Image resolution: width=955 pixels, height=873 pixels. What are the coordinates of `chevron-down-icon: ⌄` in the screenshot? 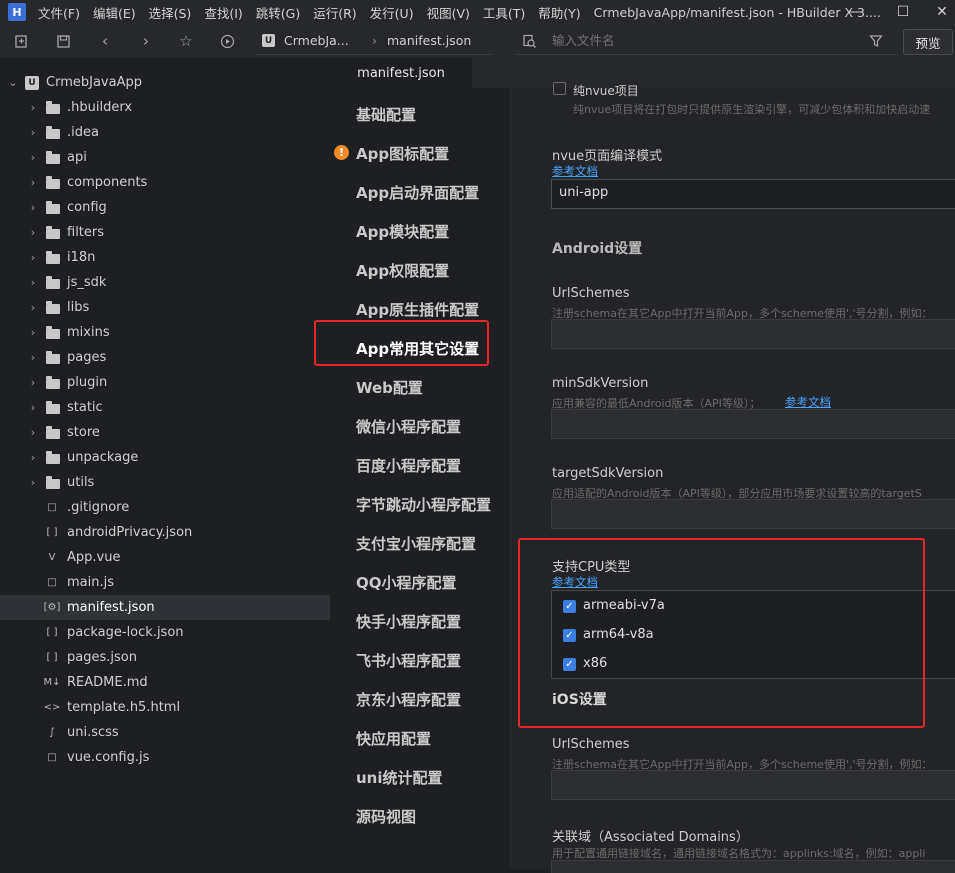 It's located at (13, 82).